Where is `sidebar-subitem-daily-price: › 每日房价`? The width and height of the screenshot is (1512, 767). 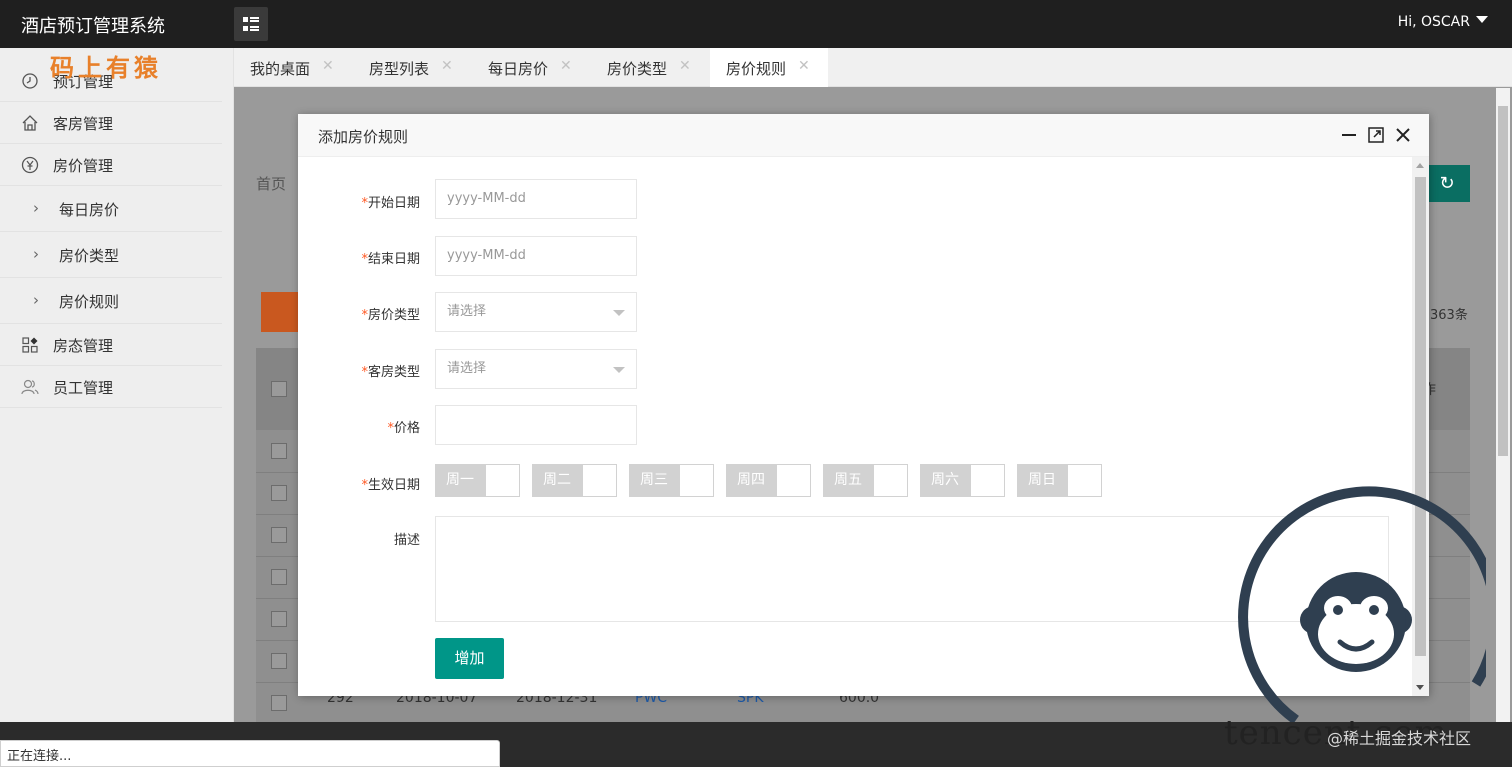 sidebar-subitem-daily-price: › 每日房价 is located at coordinates (111, 209).